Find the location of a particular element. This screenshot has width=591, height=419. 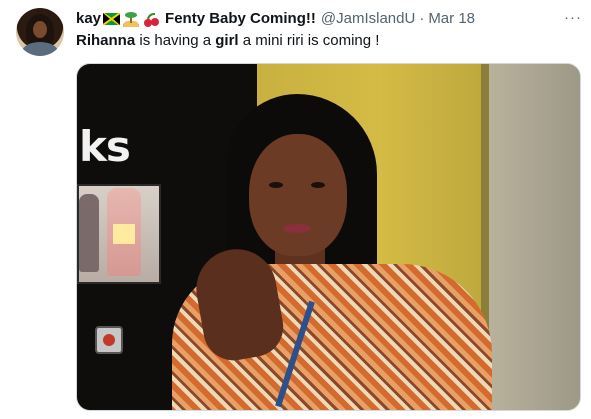

desert-island-icon is located at coordinates (131, 19).